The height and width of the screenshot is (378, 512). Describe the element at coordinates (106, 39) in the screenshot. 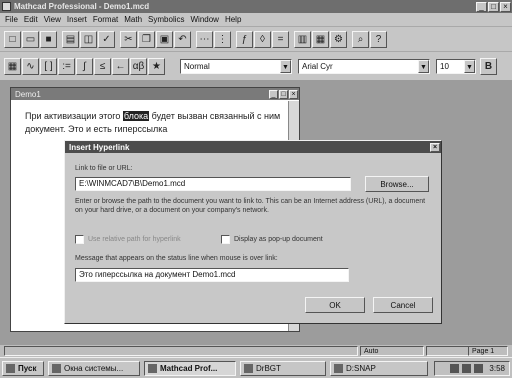

I see `spell-check-icon: ✓` at that location.